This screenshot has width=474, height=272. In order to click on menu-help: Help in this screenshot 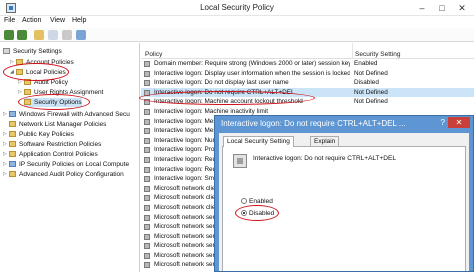, I will do `click(79, 20)`.